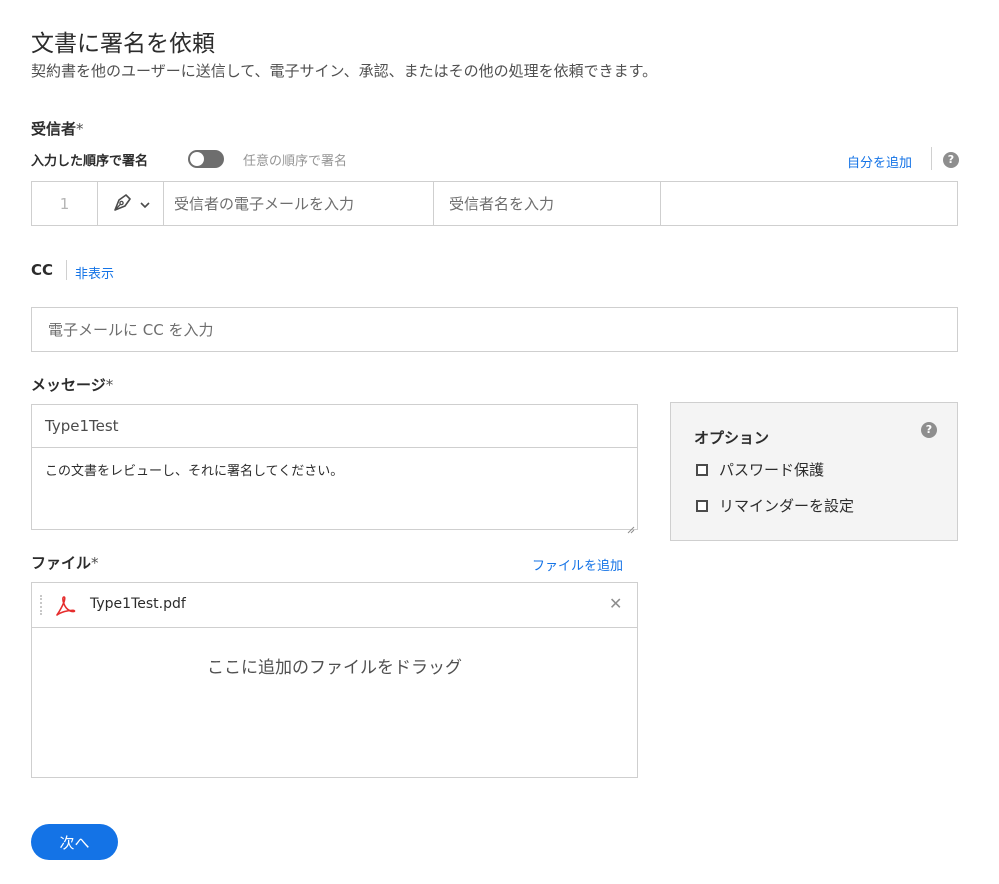 The width and height of the screenshot is (999, 884). I want to click on file-dropzone: Type1Test.pdf ✕ ここに追加のファイルをドラッグ, so click(334, 680).